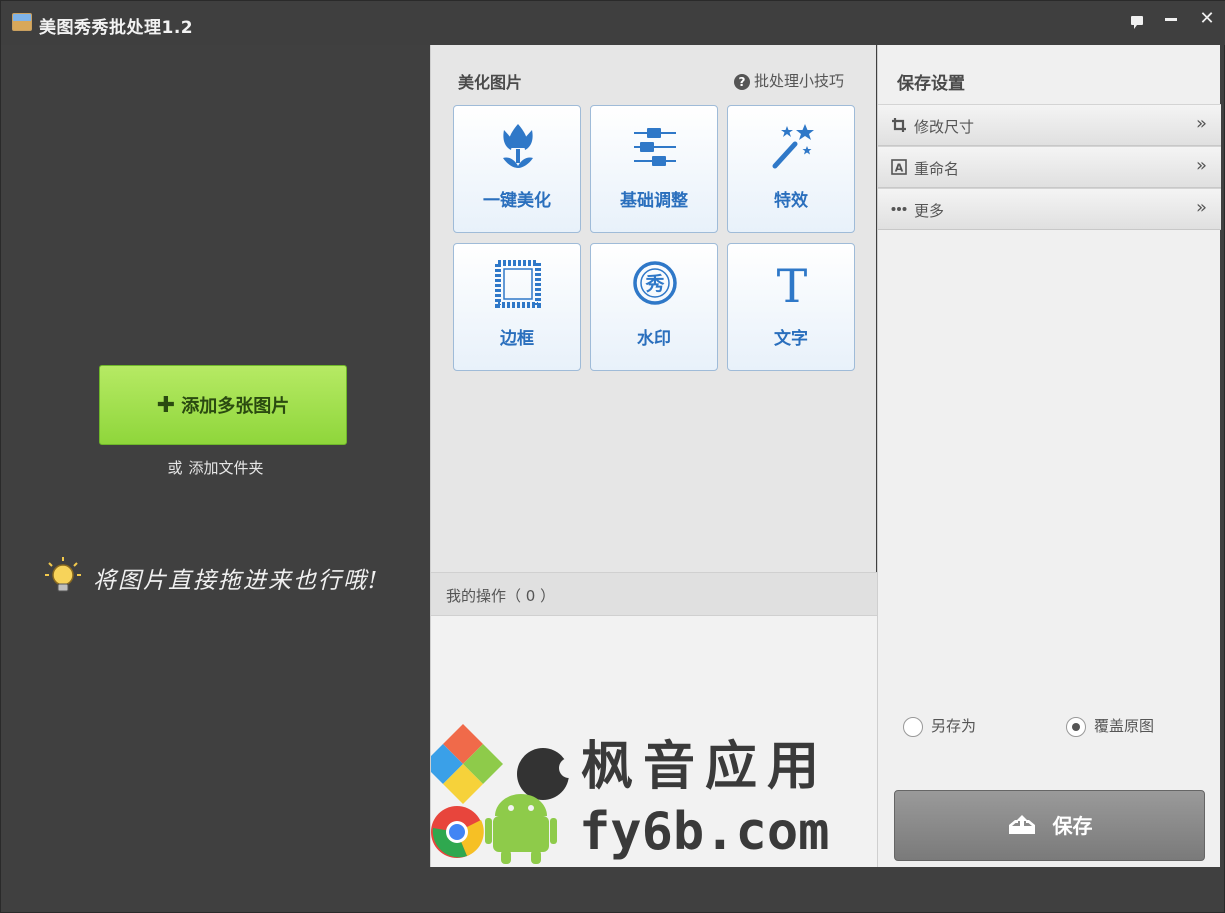  I want to click on close-icon: ✕, so click(1207, 18).